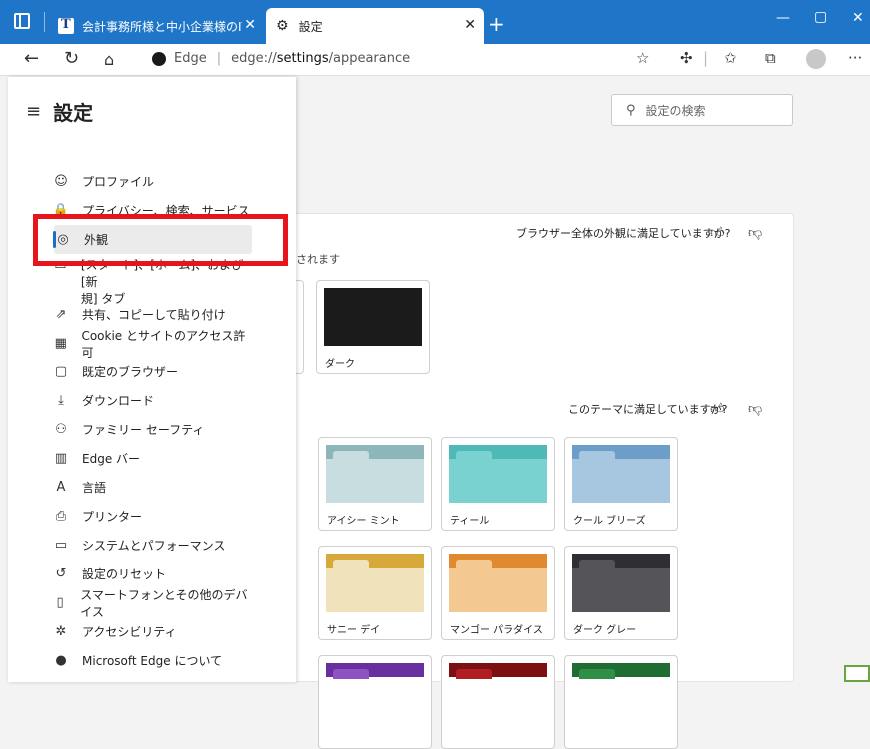 This screenshot has width=870, height=749. Describe the element at coordinates (375, 26) in the screenshot. I see `tab-settings: ⚙ 設定 ✕` at that location.